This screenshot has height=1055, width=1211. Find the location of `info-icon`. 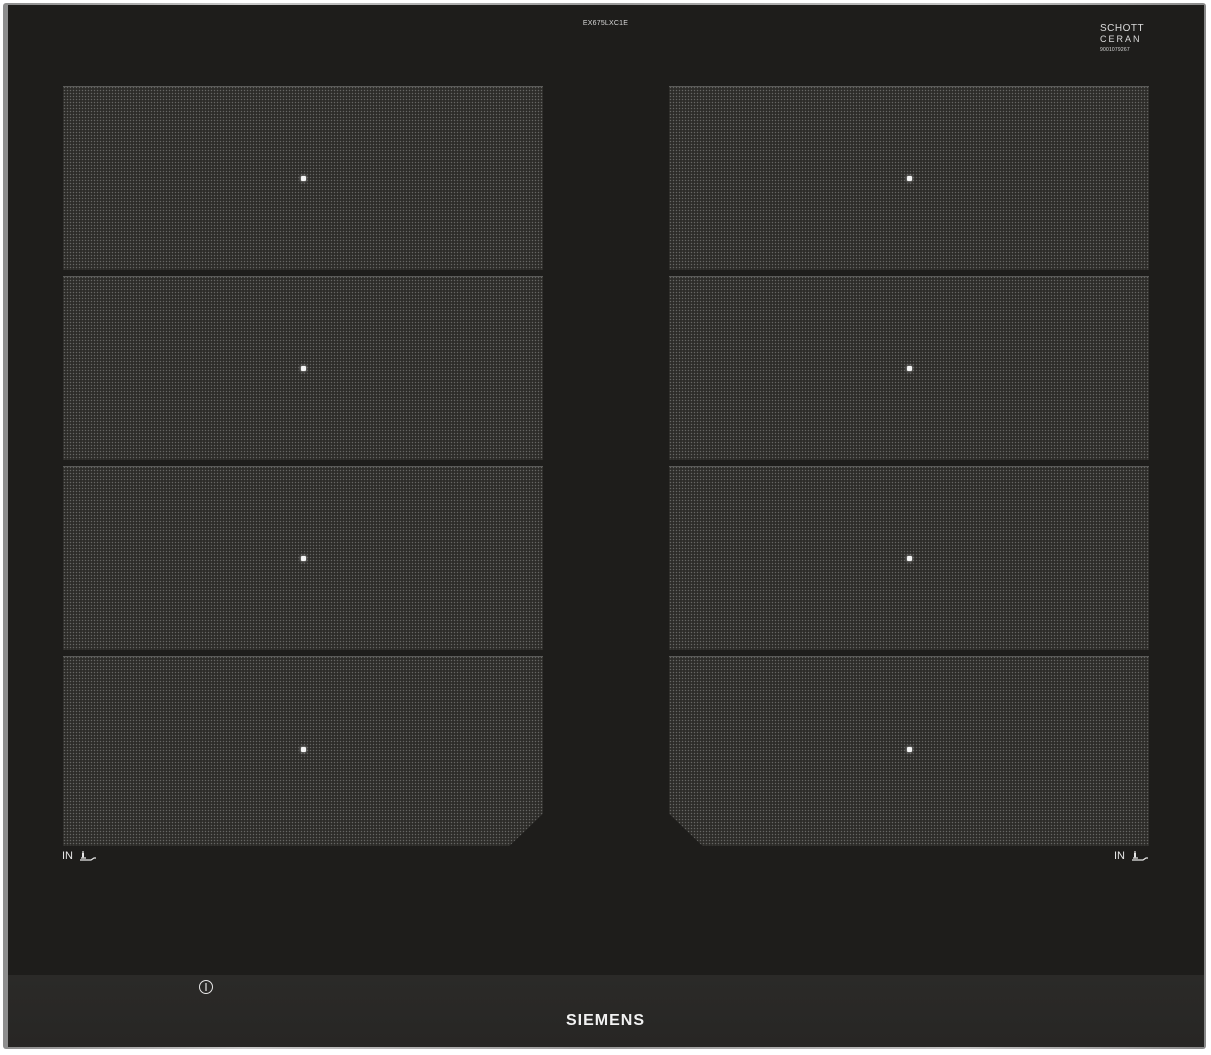

info-icon is located at coordinates (206, 987).